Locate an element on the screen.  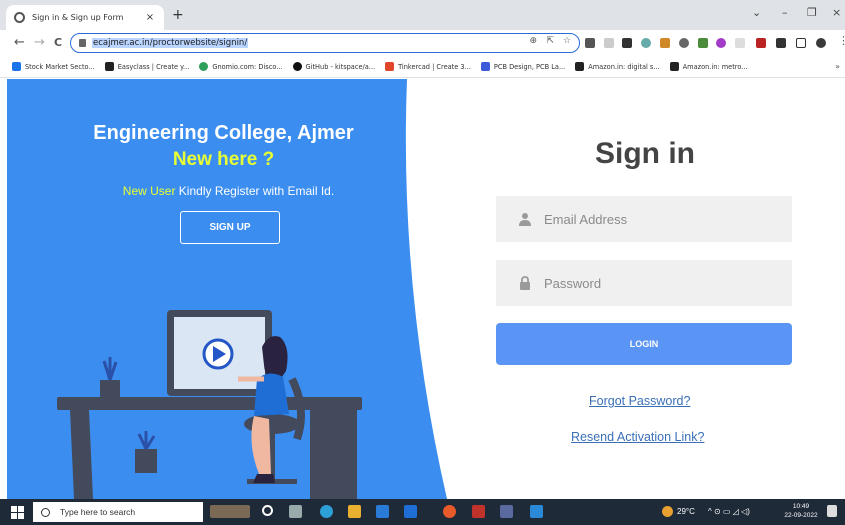
url-text: ecajmer.ac.in/proctorwebsite/signin/ is located at coordinates (170, 43).